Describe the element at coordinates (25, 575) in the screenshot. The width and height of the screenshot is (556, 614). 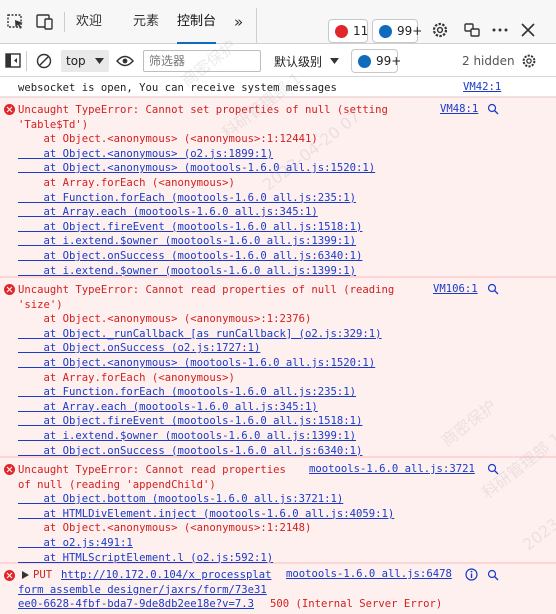
I see `expand-triangle-icon` at that location.